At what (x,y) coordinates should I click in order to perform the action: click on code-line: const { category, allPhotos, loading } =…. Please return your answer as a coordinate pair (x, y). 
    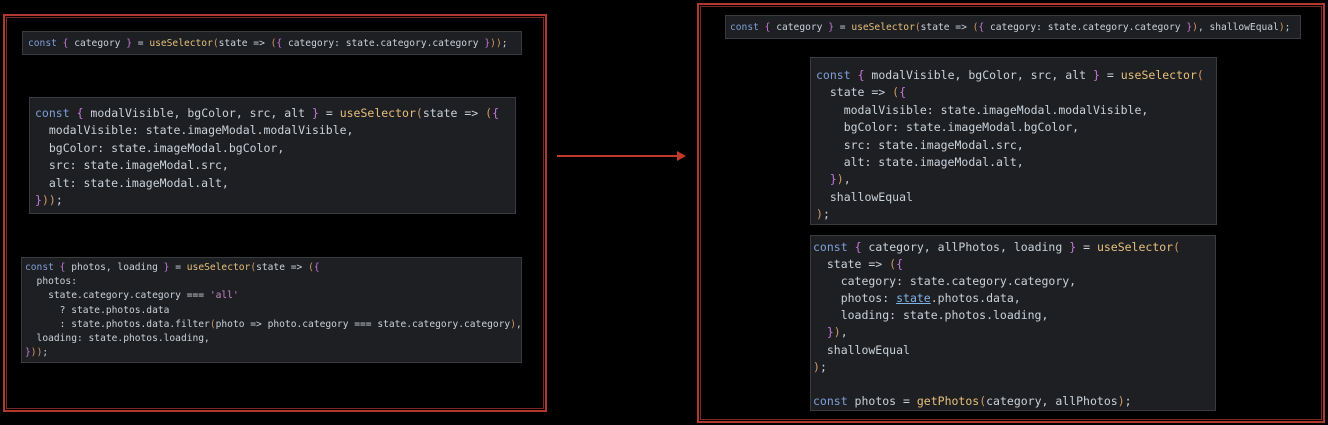
    Looking at the image, I should click on (997, 247).